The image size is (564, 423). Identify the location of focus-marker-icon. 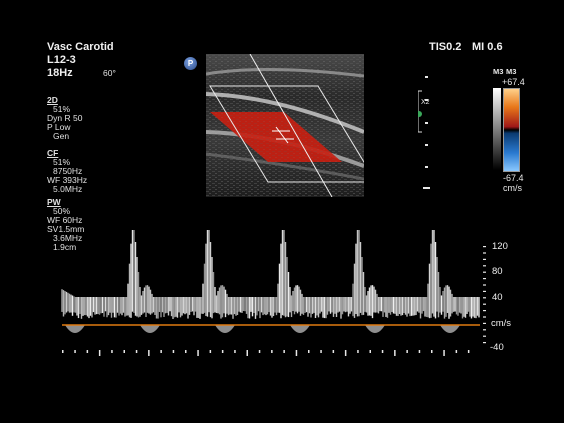
(420, 114).